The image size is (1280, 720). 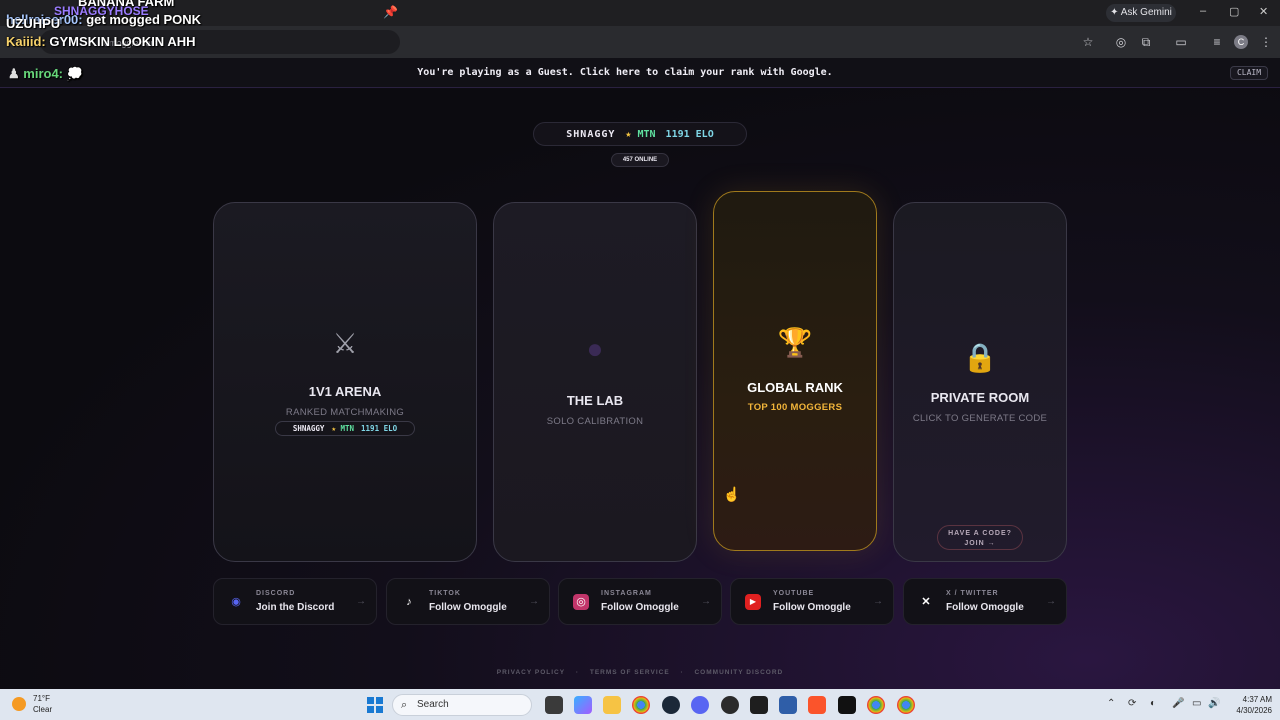 What do you see at coordinates (847, 705) in the screenshot?
I see `info-app-icon` at bounding box center [847, 705].